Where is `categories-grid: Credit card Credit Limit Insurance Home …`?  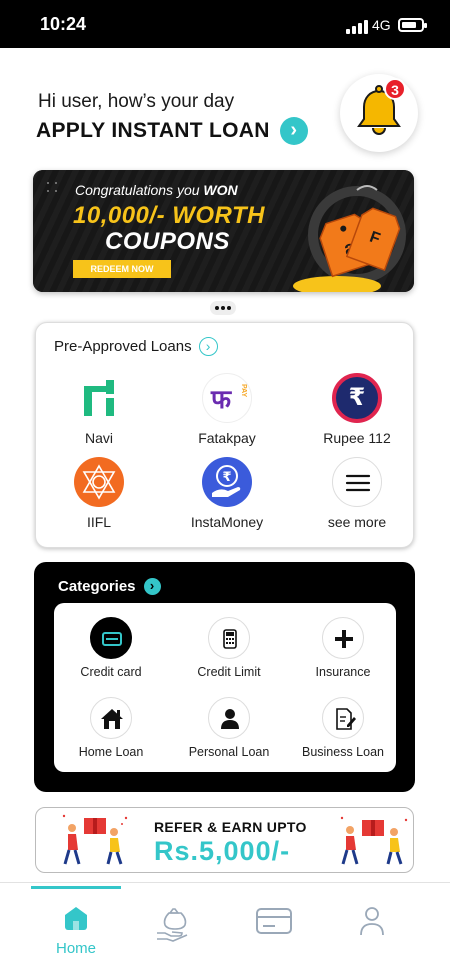
categories-grid: Credit card Credit Limit Insurance Home … is located at coordinates (225, 687).